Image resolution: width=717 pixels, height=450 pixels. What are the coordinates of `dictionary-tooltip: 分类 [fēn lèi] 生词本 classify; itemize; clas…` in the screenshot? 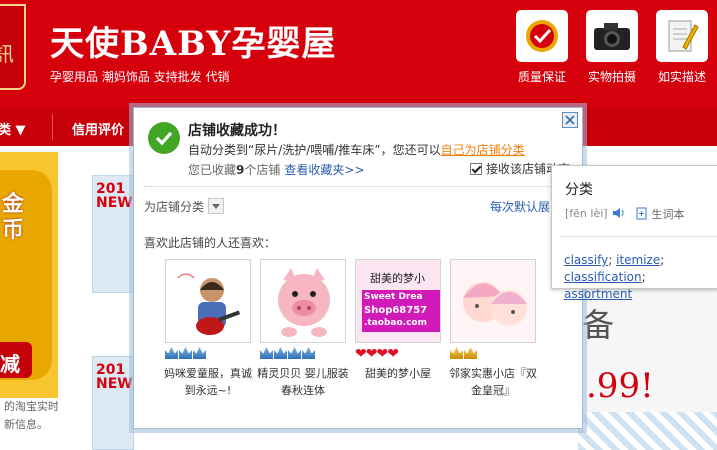 It's located at (634, 233).